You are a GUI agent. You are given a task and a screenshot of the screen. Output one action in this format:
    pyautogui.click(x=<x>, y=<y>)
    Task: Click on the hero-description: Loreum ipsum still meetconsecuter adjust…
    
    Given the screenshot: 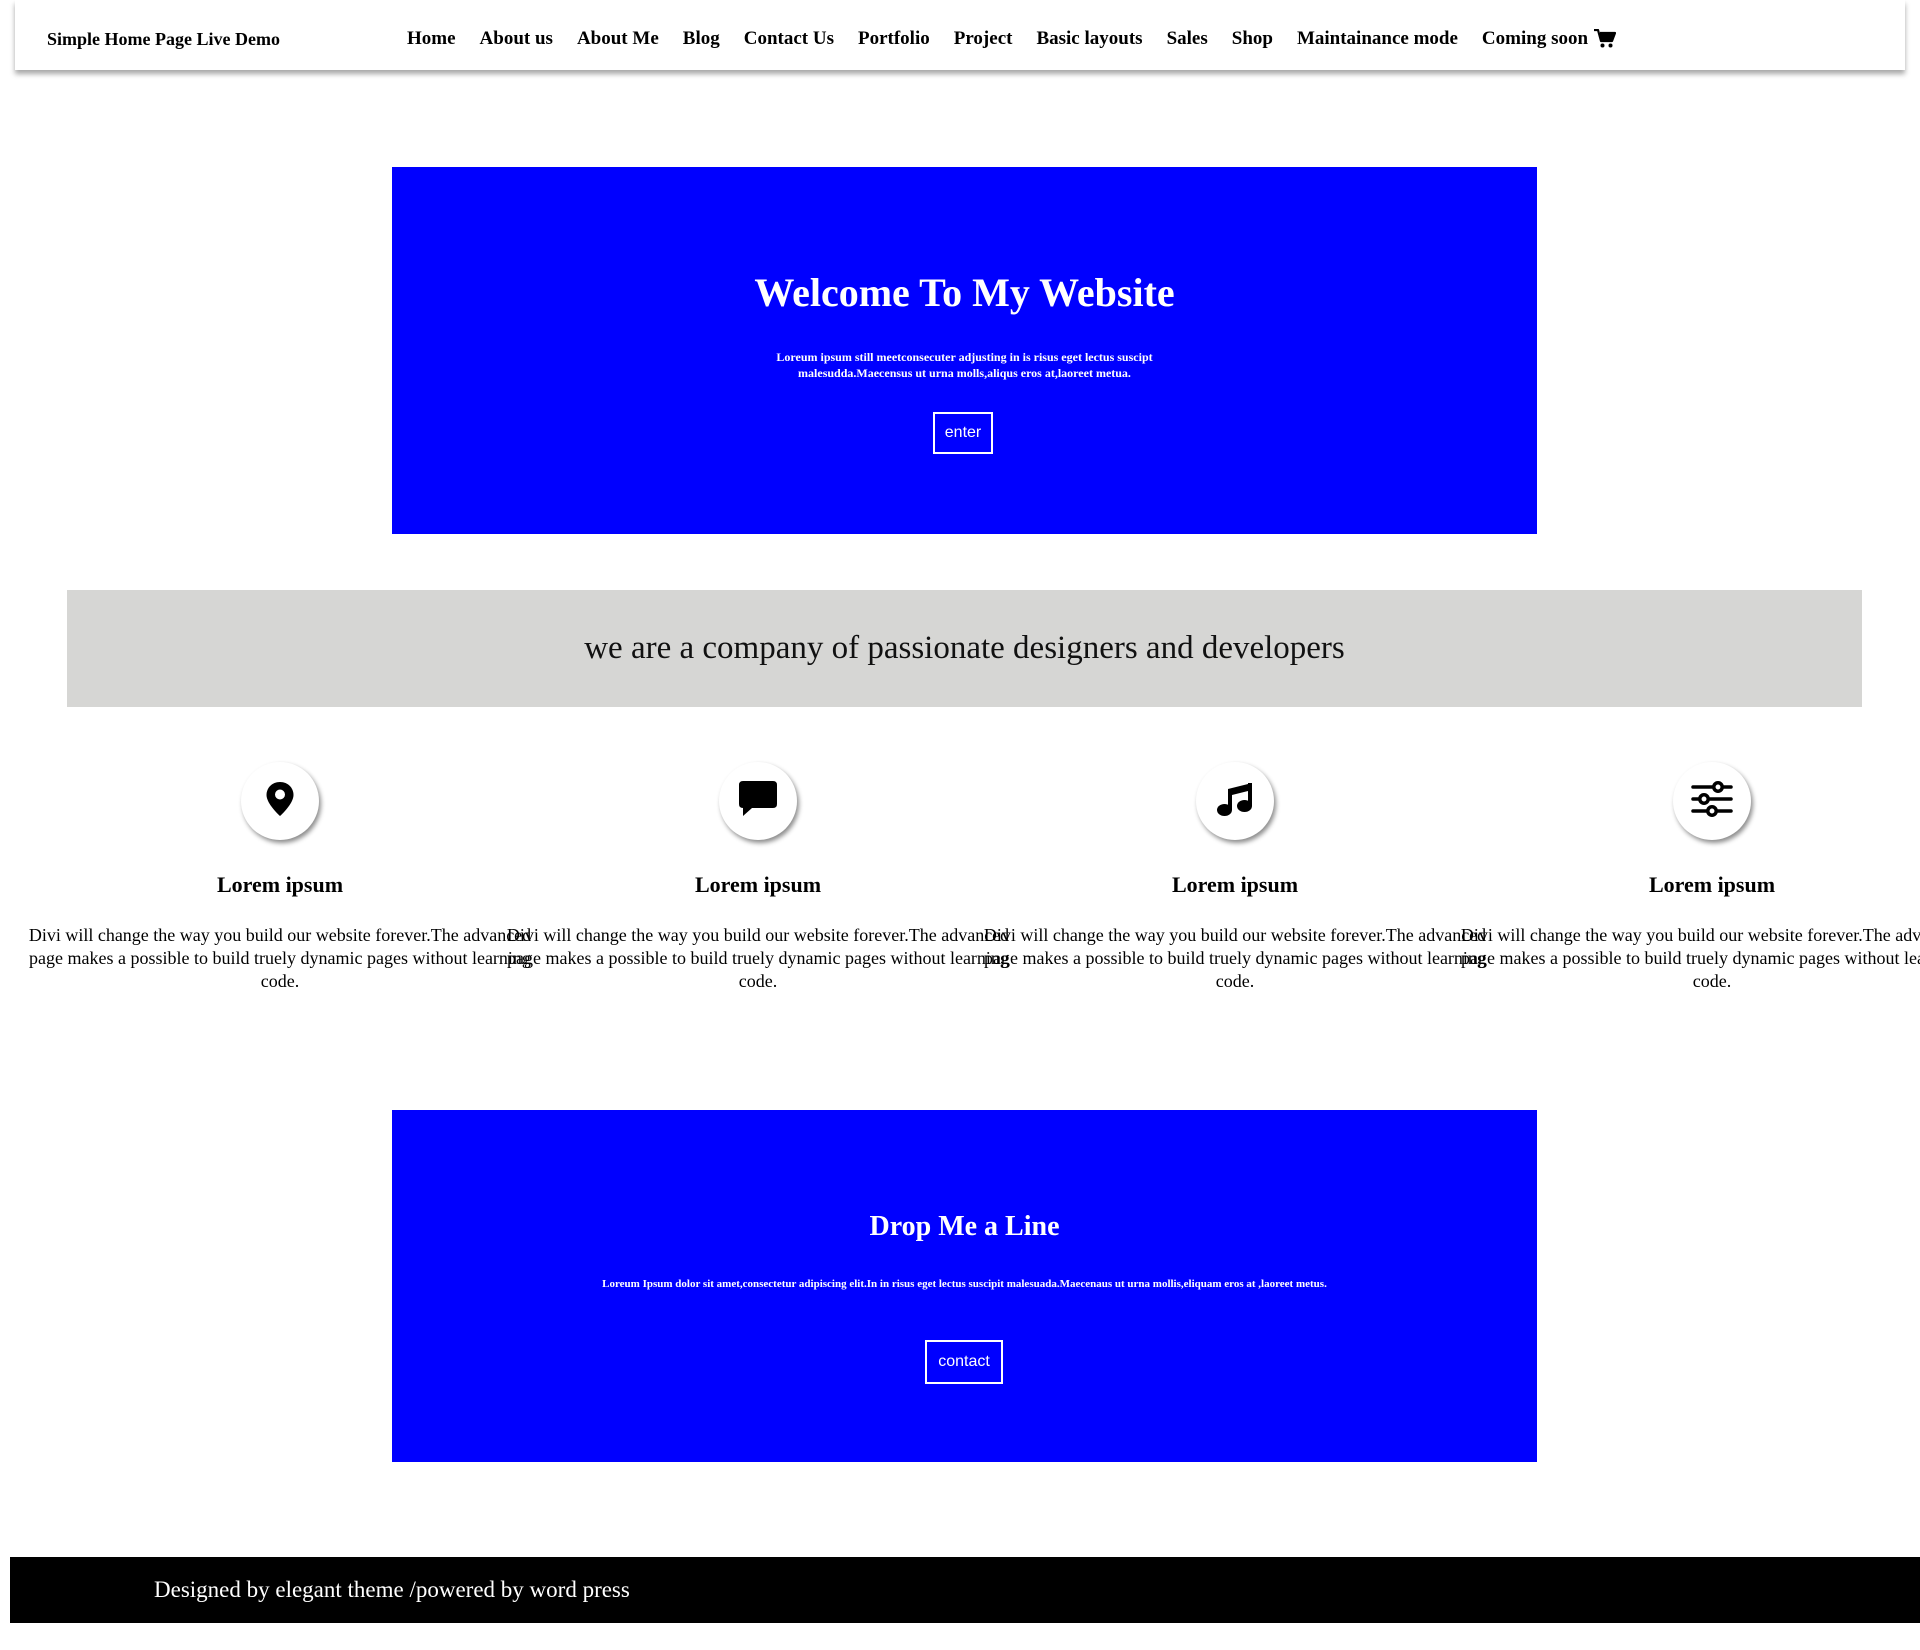 What is the action you would take?
    pyautogui.click(x=964, y=365)
    